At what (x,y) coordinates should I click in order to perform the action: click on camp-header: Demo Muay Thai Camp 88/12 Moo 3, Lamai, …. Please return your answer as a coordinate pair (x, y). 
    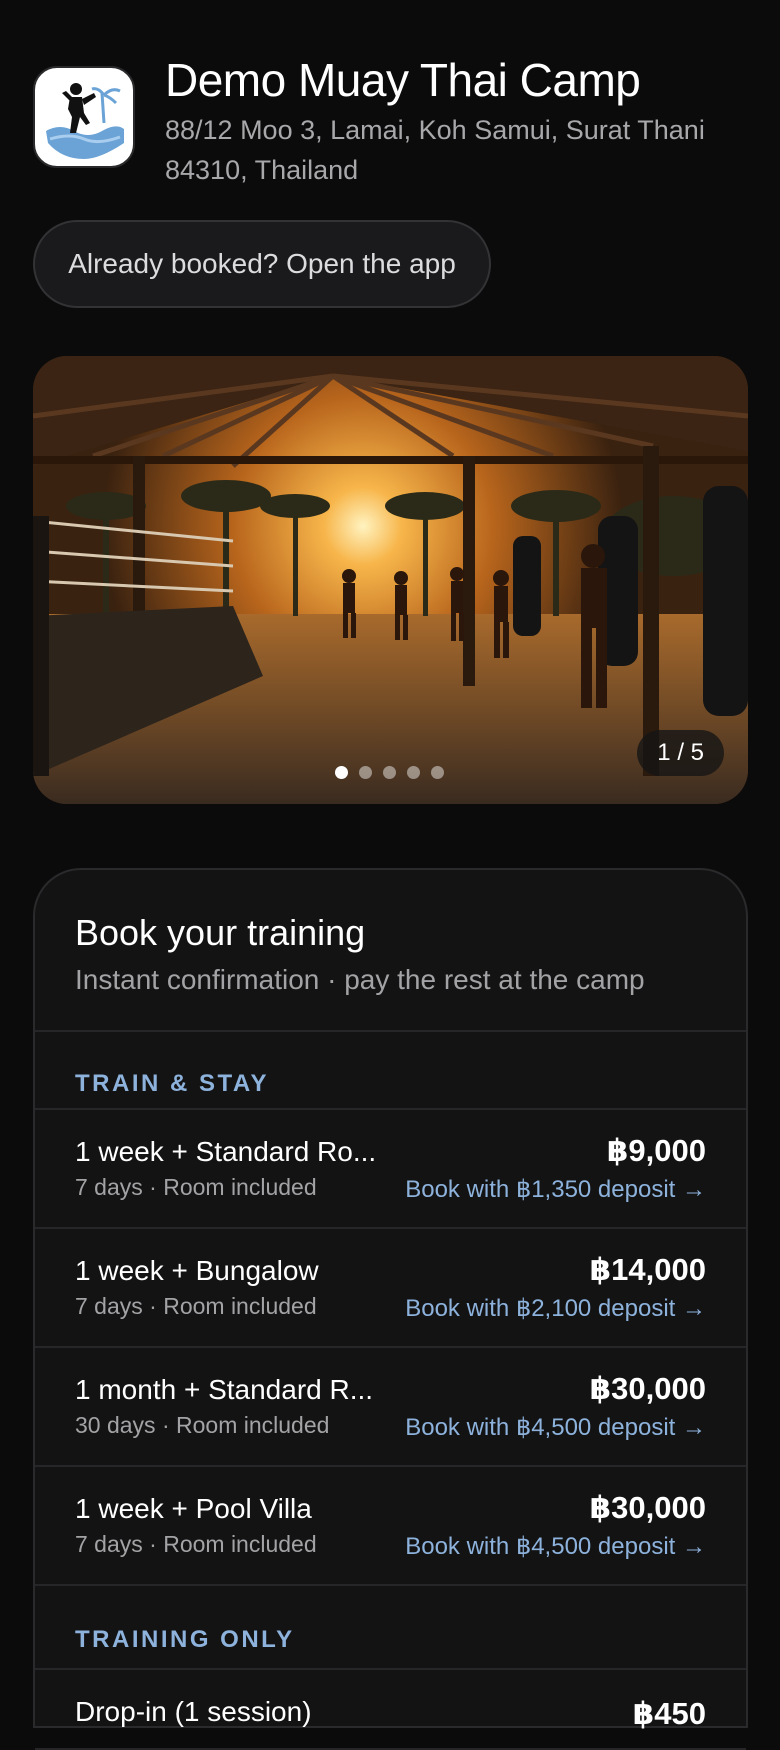
    Looking at the image, I should click on (393, 121).